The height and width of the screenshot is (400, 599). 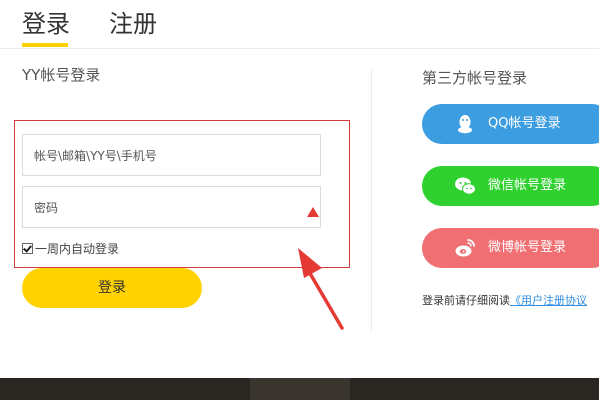 What do you see at coordinates (112, 288) in the screenshot?
I see `login-button: 登录` at bounding box center [112, 288].